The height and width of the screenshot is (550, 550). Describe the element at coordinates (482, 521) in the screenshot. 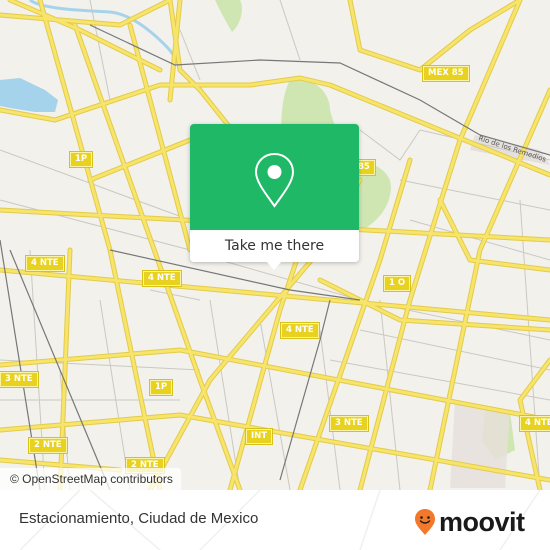

I see `moovit-wordmark: moovit` at that location.